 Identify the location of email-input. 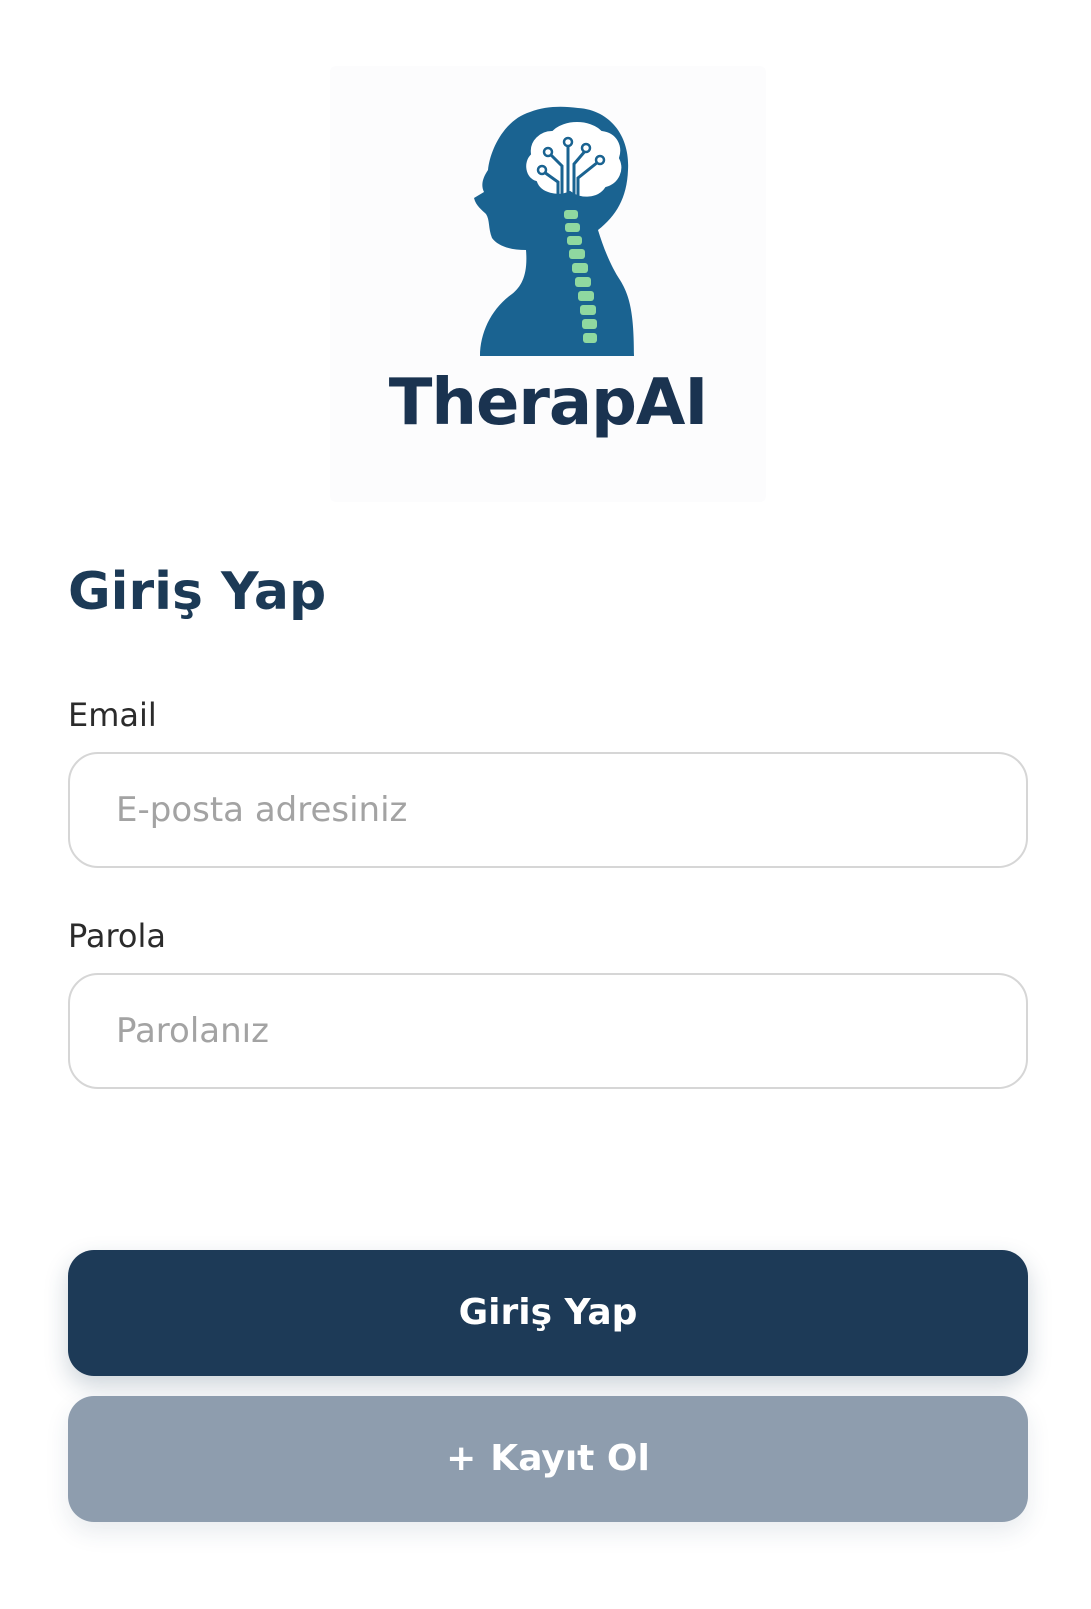
(548, 810).